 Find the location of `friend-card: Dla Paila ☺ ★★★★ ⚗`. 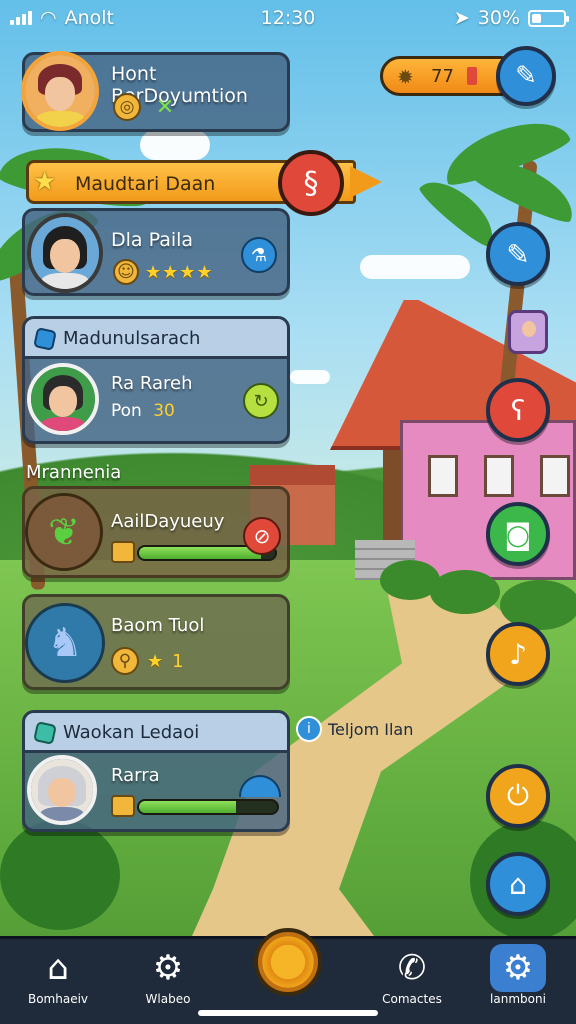

friend-card: Dla Paila ☺ ★★★★ ⚗ is located at coordinates (156, 252).